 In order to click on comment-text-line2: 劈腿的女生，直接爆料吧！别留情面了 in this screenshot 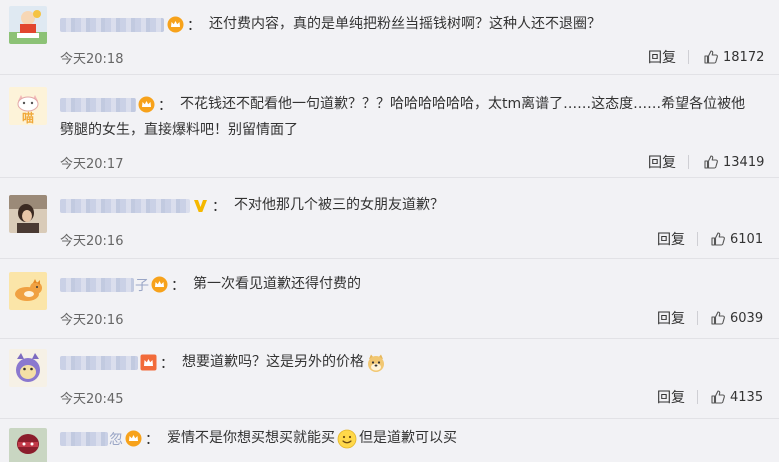, I will do `click(179, 130)`.